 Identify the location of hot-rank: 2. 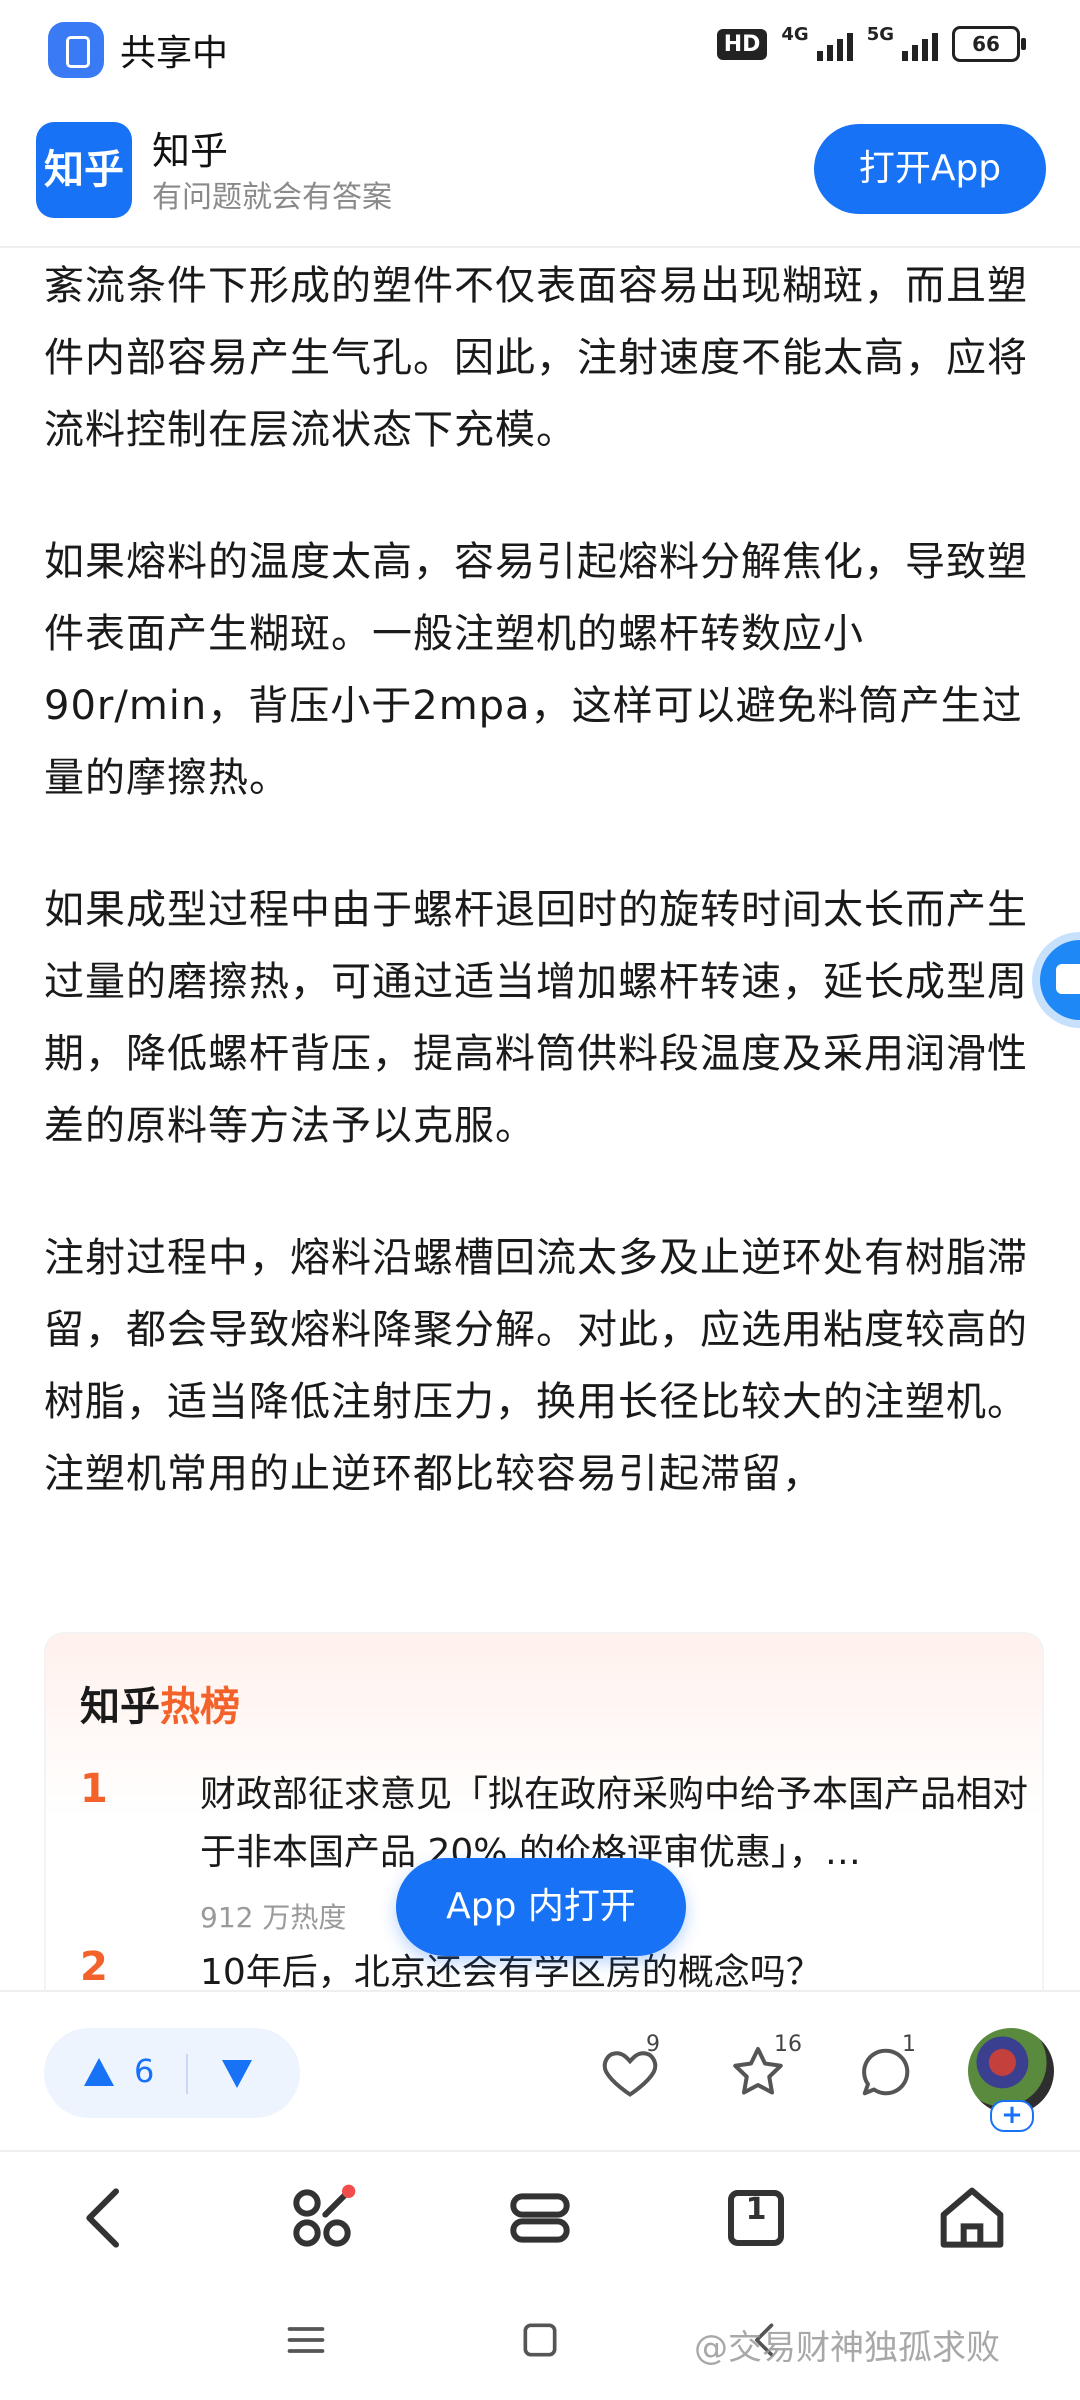
(94, 1967).